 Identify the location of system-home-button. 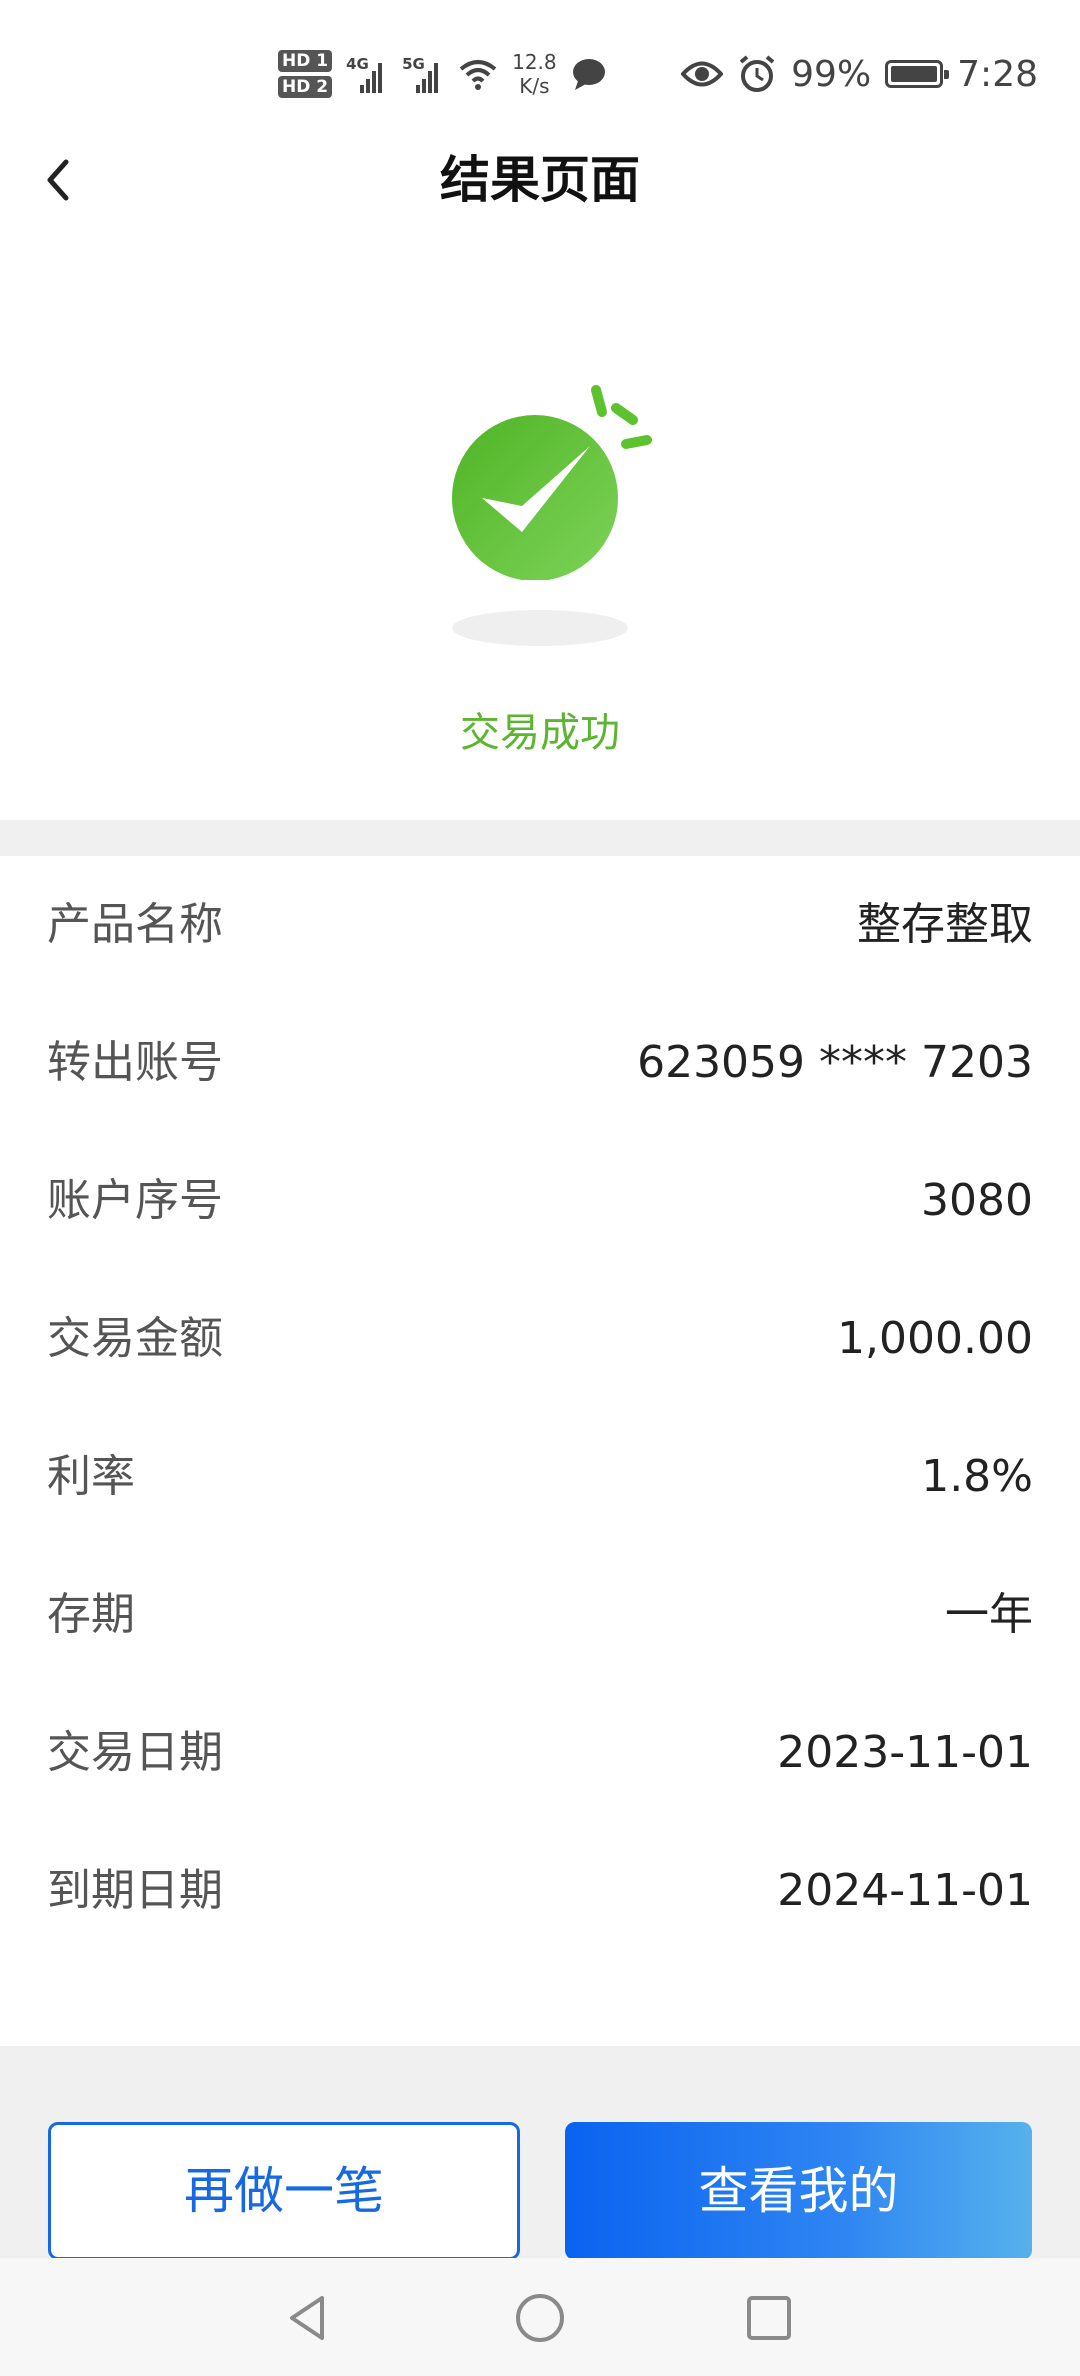
(540, 2318).